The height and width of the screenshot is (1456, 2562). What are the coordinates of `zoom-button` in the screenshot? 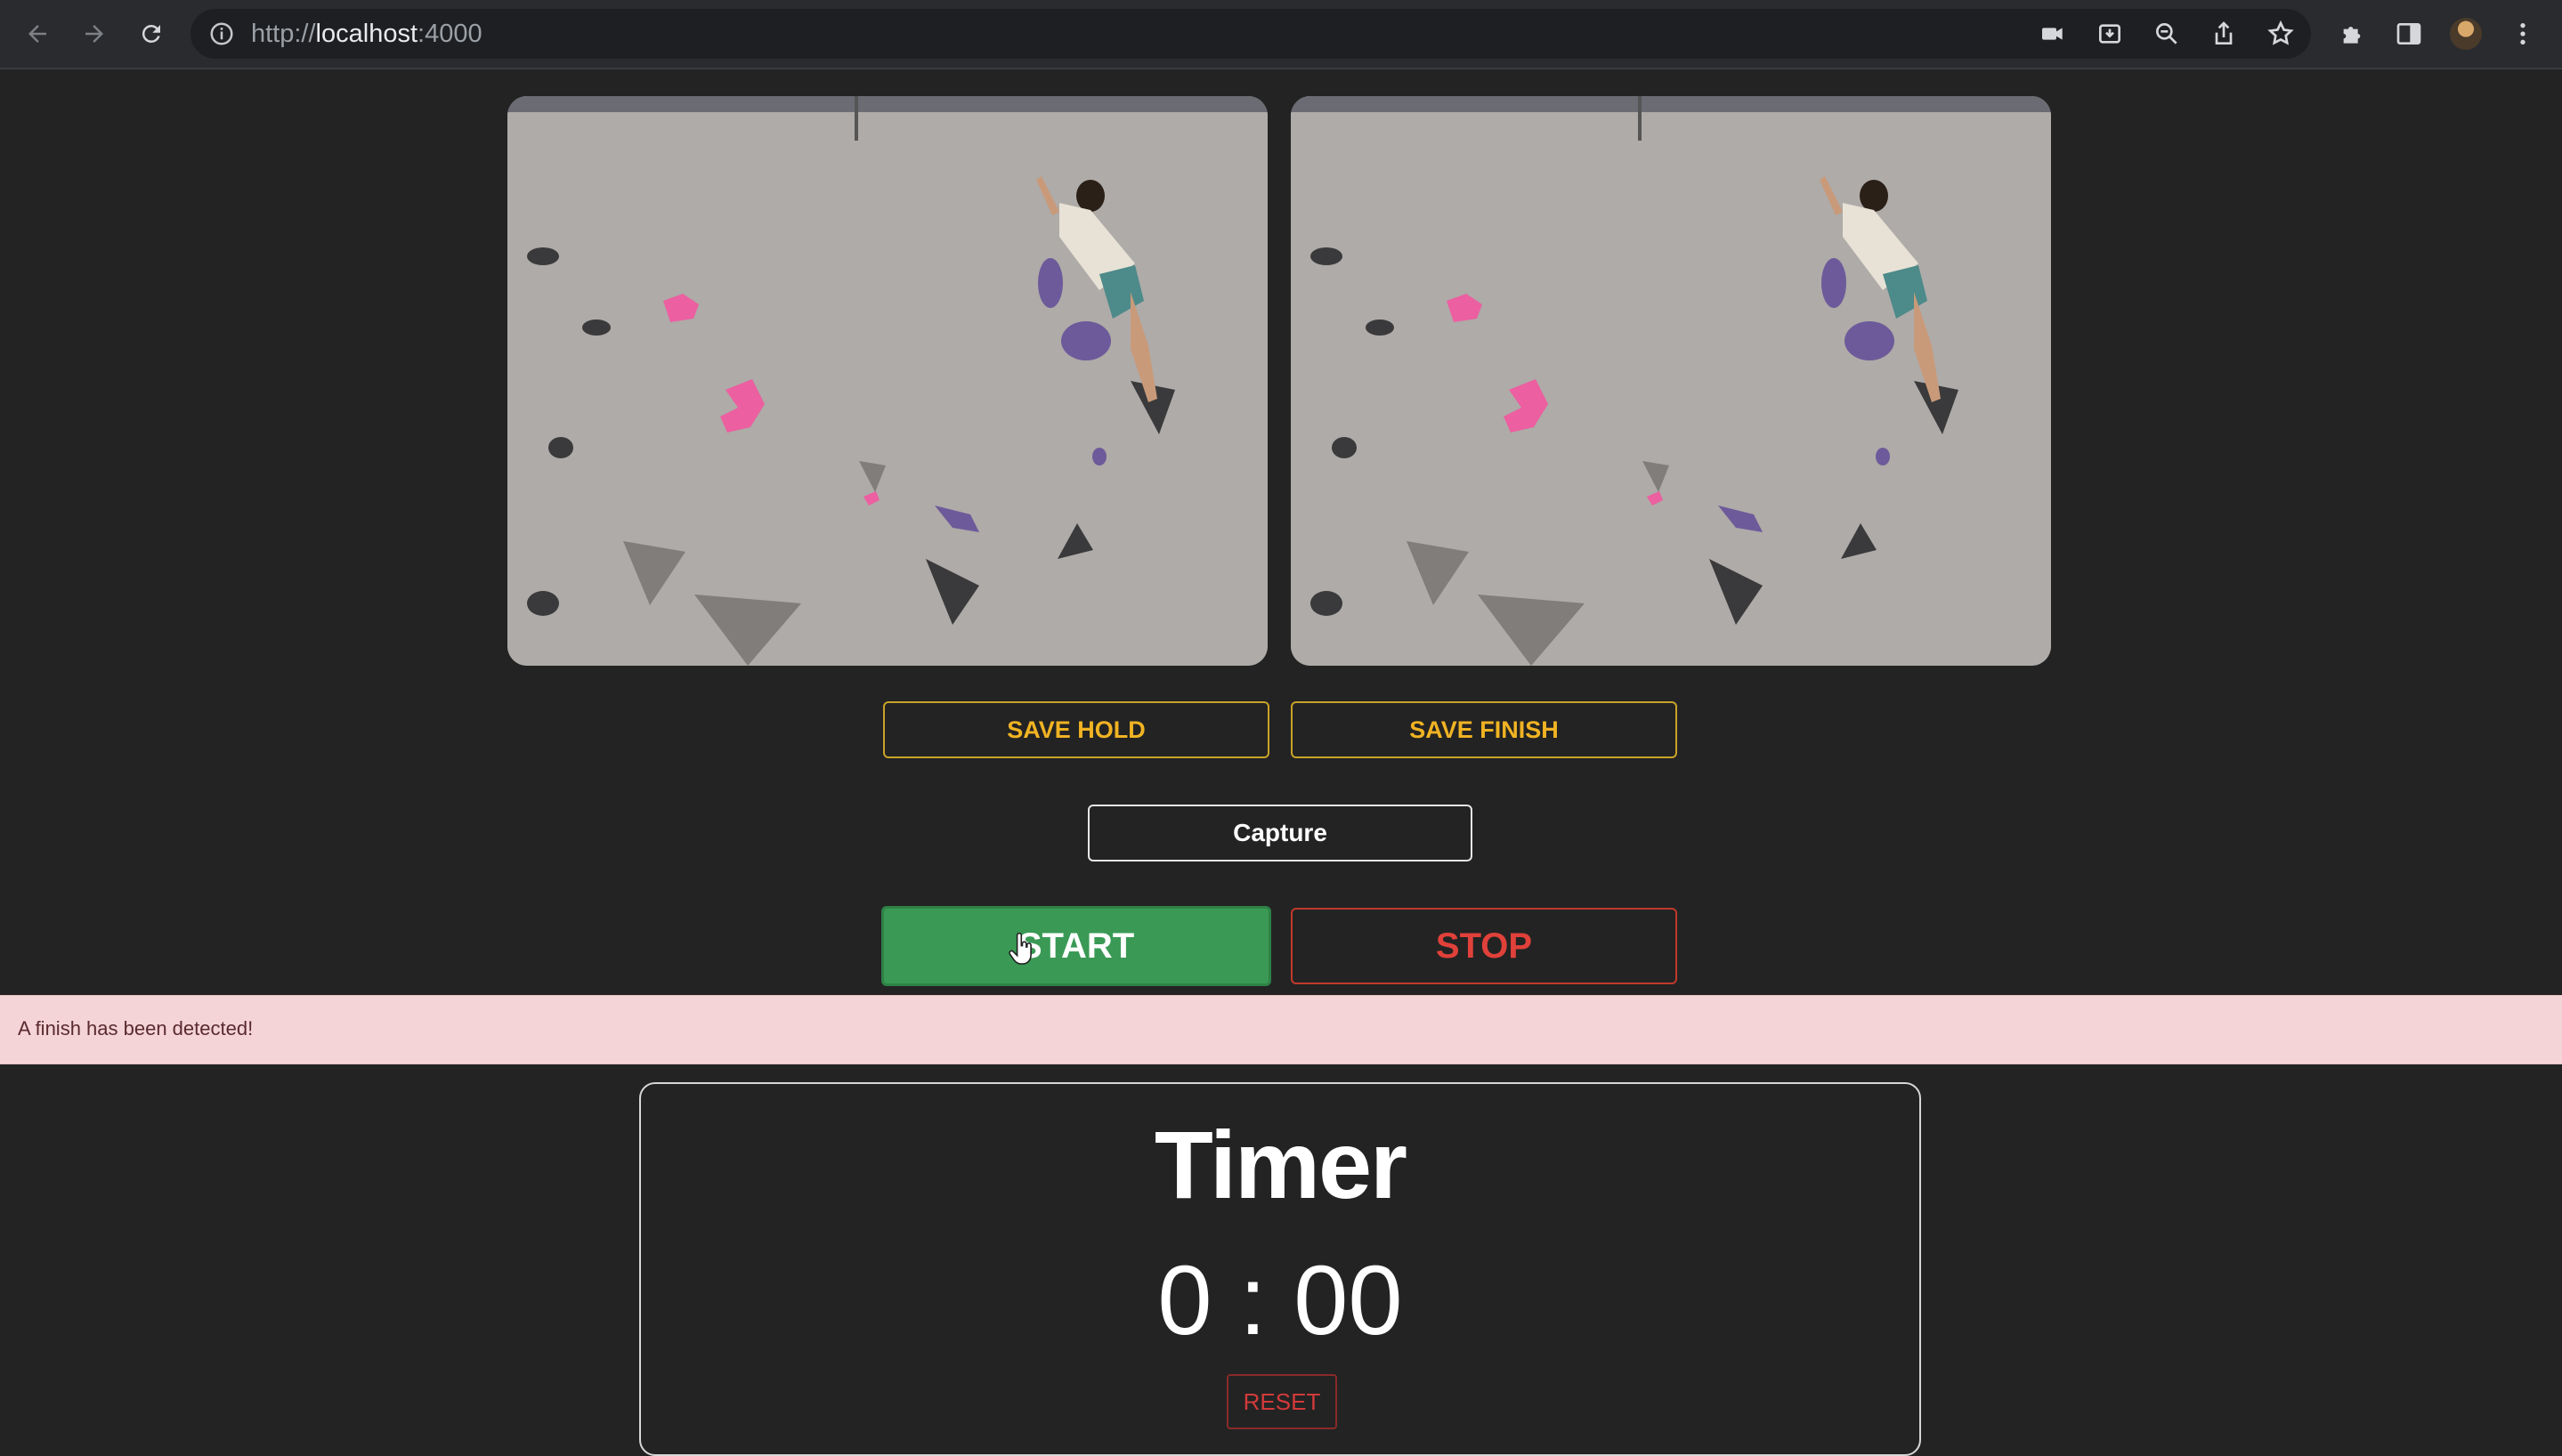 It's located at (2167, 34).